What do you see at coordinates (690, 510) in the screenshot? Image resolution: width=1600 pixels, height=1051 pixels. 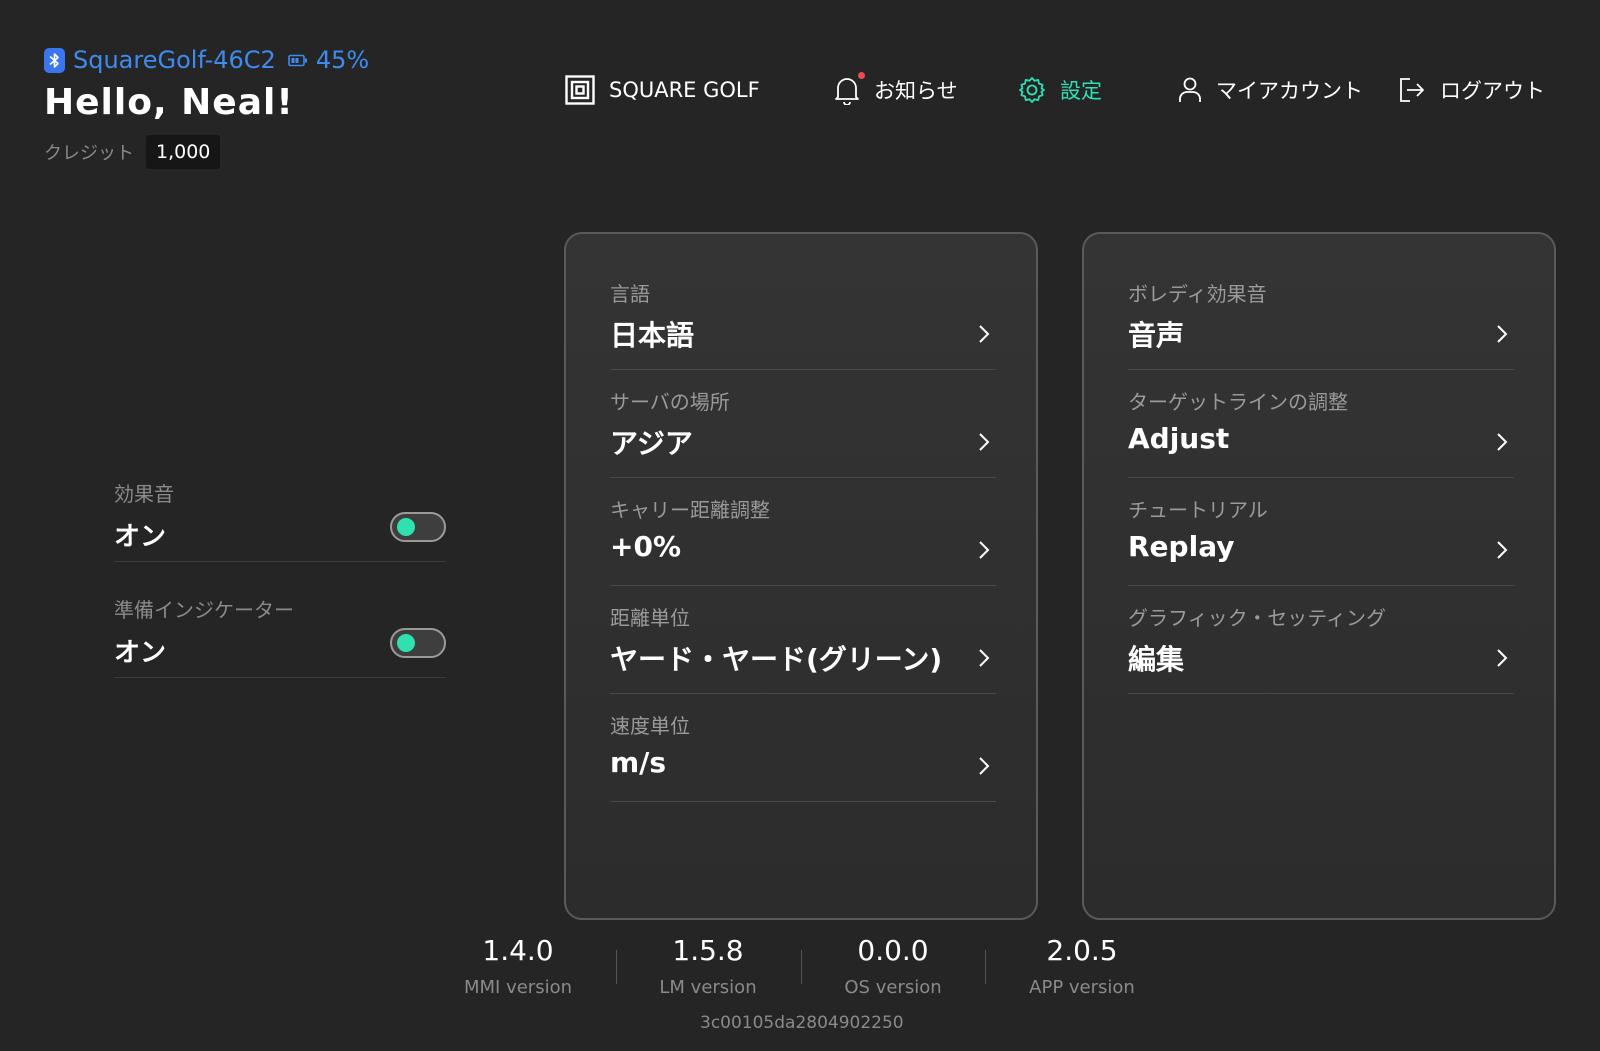 I see `setting-label: キャリー距離調整` at bounding box center [690, 510].